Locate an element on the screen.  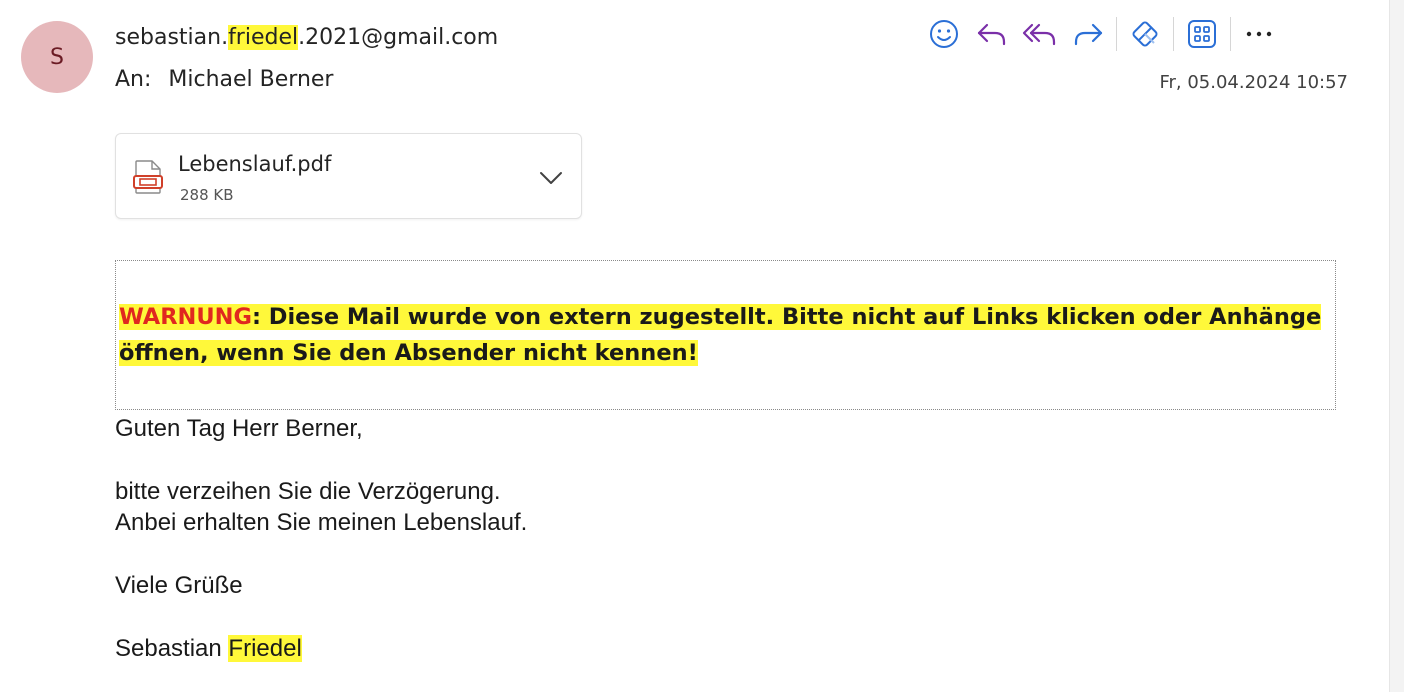
to-label: An: is located at coordinates (133, 79).